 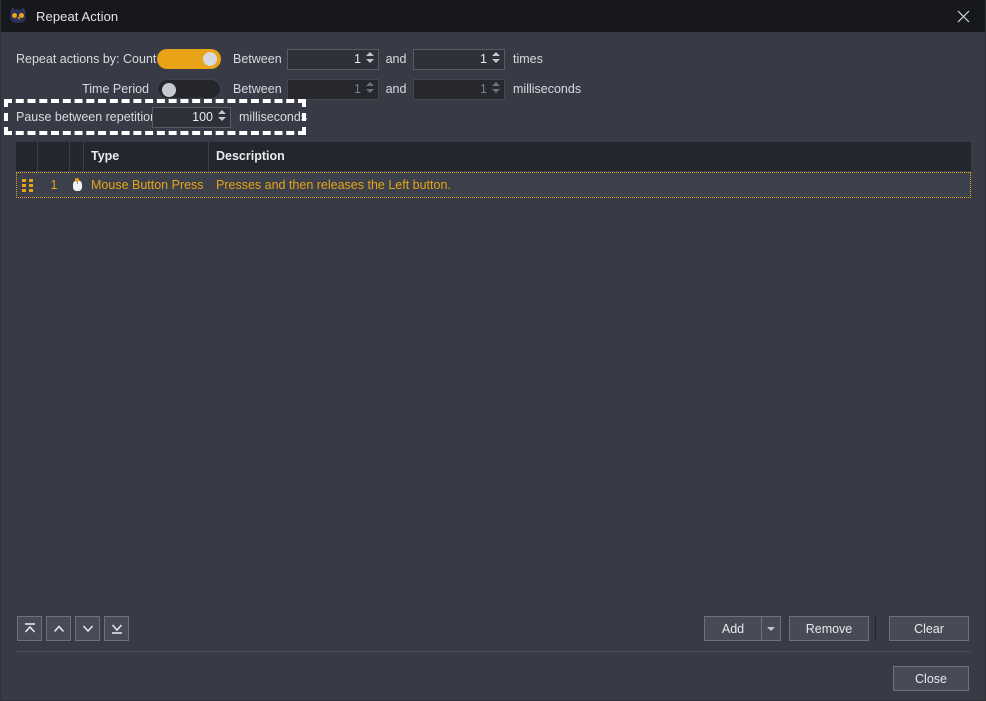 I want to click on time-period-label: Time Period, so click(x=115, y=89).